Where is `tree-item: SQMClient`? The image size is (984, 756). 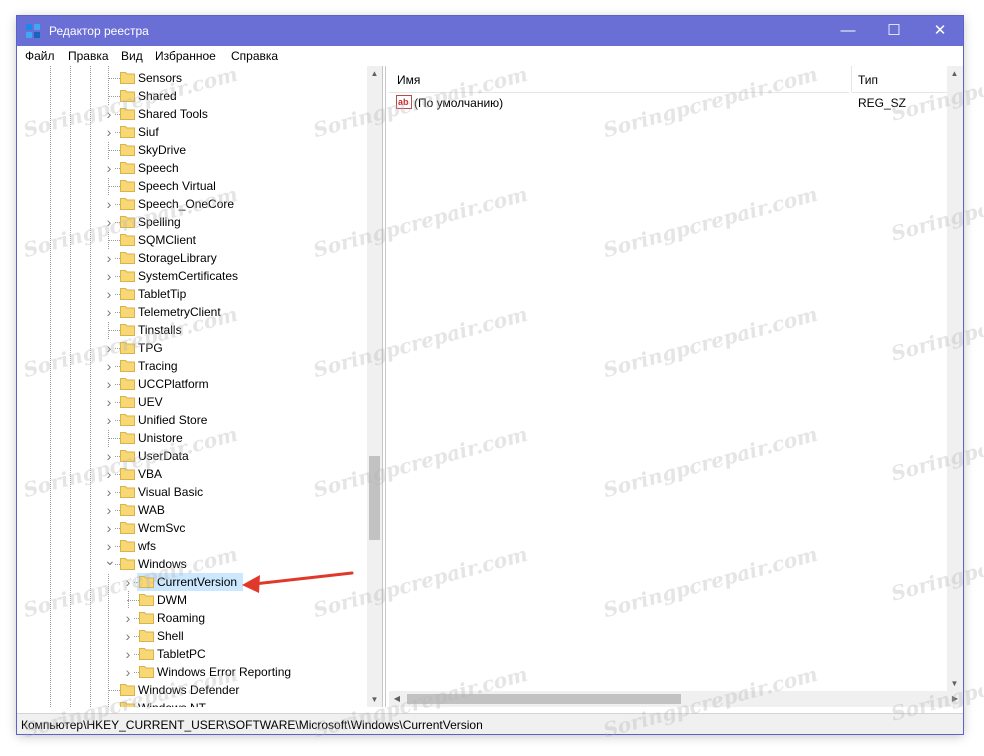
tree-item: SQMClient is located at coordinates (192, 240).